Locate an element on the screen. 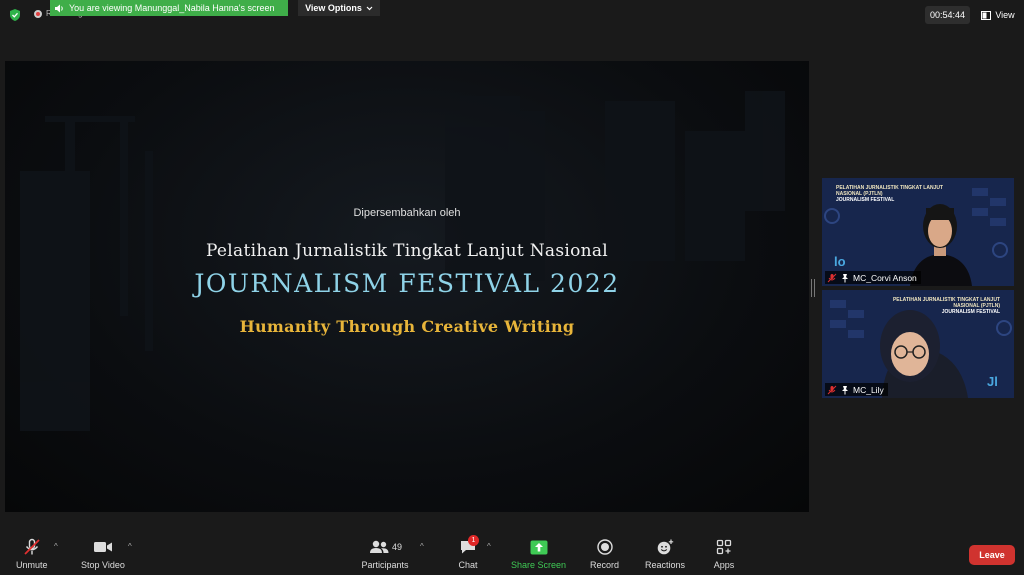 The width and height of the screenshot is (1024, 575). participant-name-label: MC_Corvi Anson is located at coordinates (873, 277).